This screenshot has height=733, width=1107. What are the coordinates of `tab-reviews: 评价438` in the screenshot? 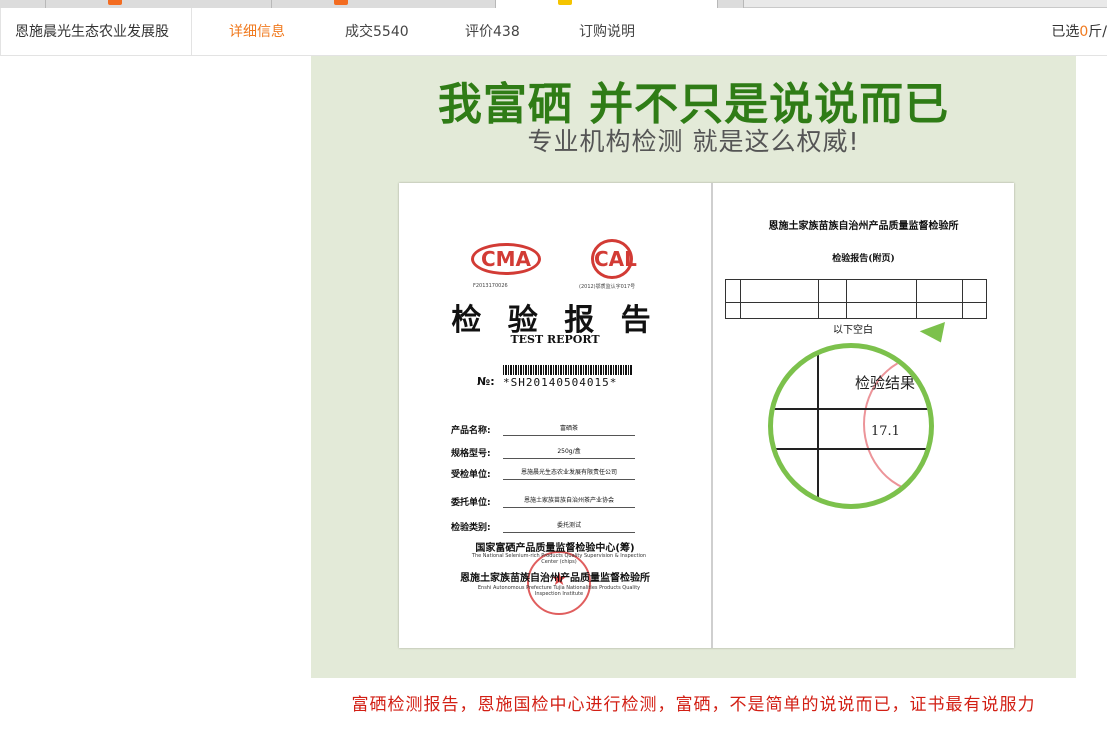 It's located at (492, 32).